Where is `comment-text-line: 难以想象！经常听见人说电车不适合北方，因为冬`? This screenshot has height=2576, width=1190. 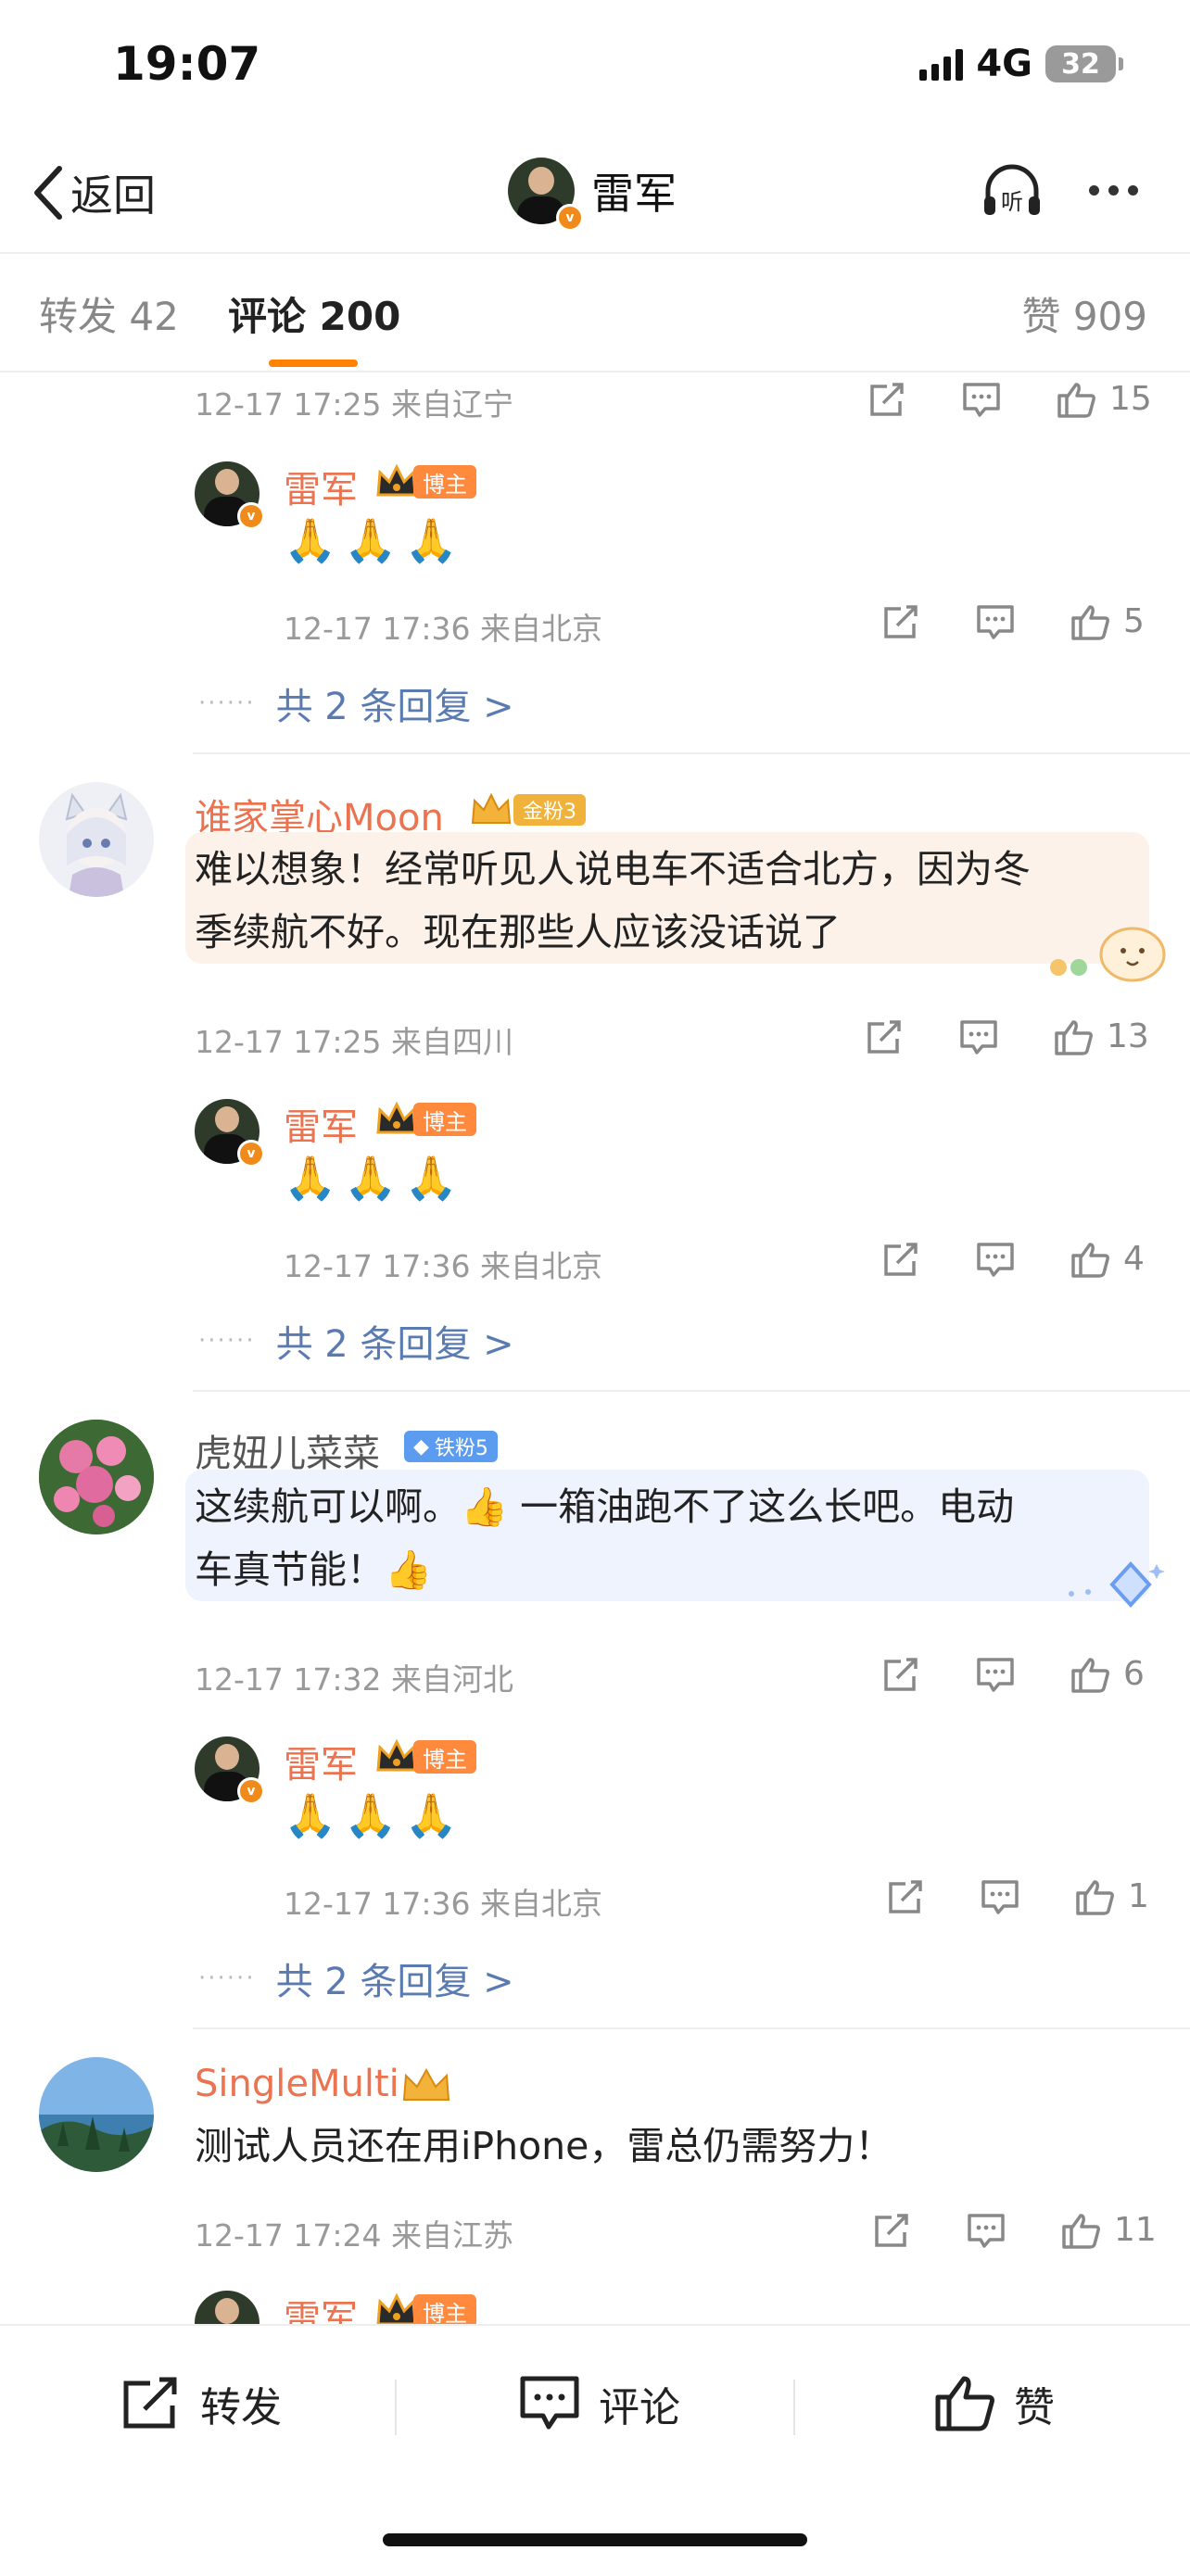
comment-text-line: 难以想象！经常听见人说电车不适合北方，因为冬 is located at coordinates (613, 869).